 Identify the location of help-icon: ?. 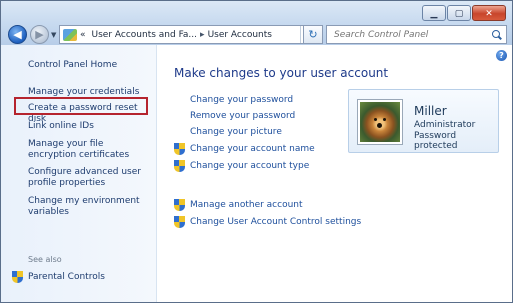
(501, 55).